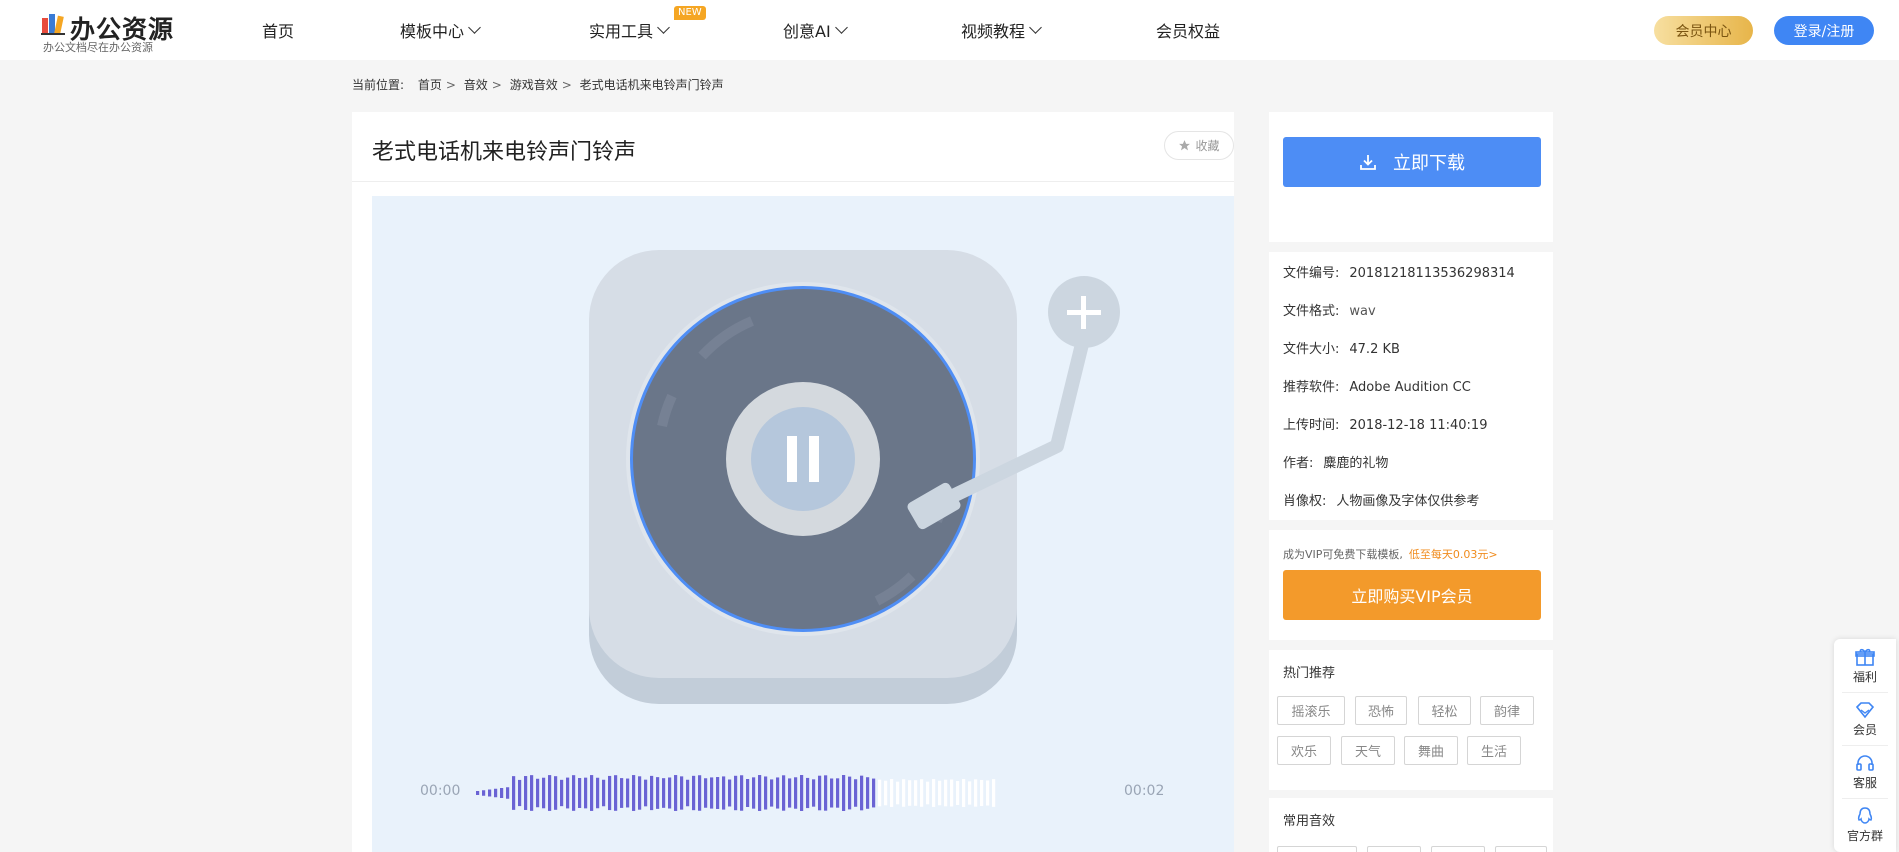 The image size is (1899, 852). I want to click on nav-creative-ai-label: 创意AI, so click(807, 31).